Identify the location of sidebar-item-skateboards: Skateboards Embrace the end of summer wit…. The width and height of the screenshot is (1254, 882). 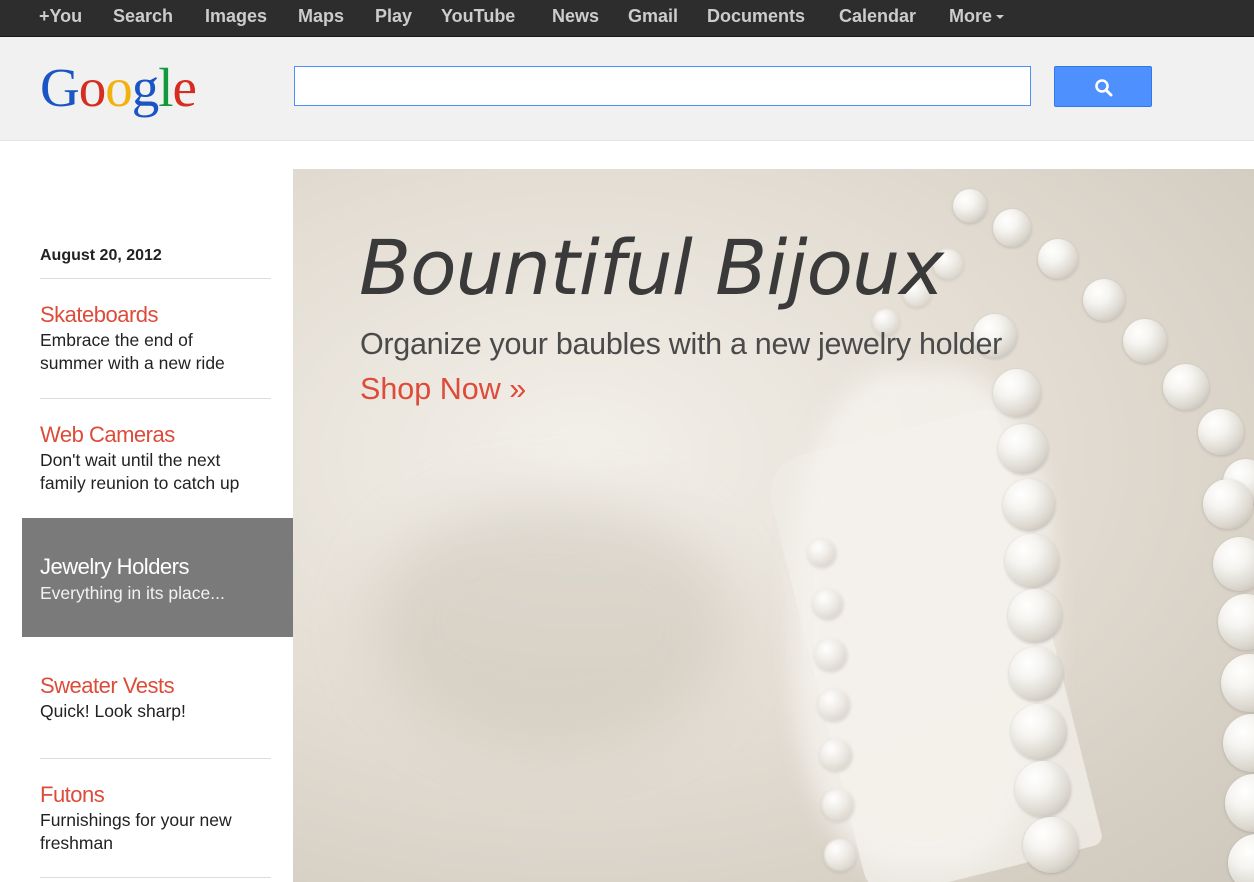
(160, 338).